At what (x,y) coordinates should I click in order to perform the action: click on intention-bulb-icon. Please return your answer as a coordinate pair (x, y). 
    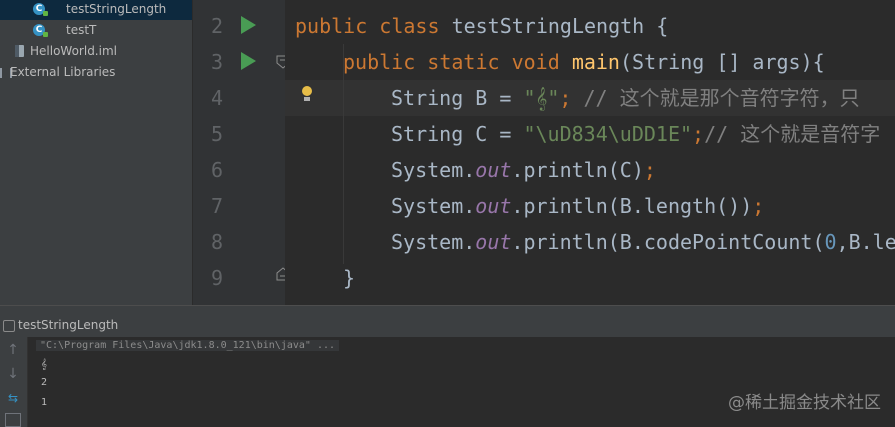
    Looking at the image, I should click on (307, 93).